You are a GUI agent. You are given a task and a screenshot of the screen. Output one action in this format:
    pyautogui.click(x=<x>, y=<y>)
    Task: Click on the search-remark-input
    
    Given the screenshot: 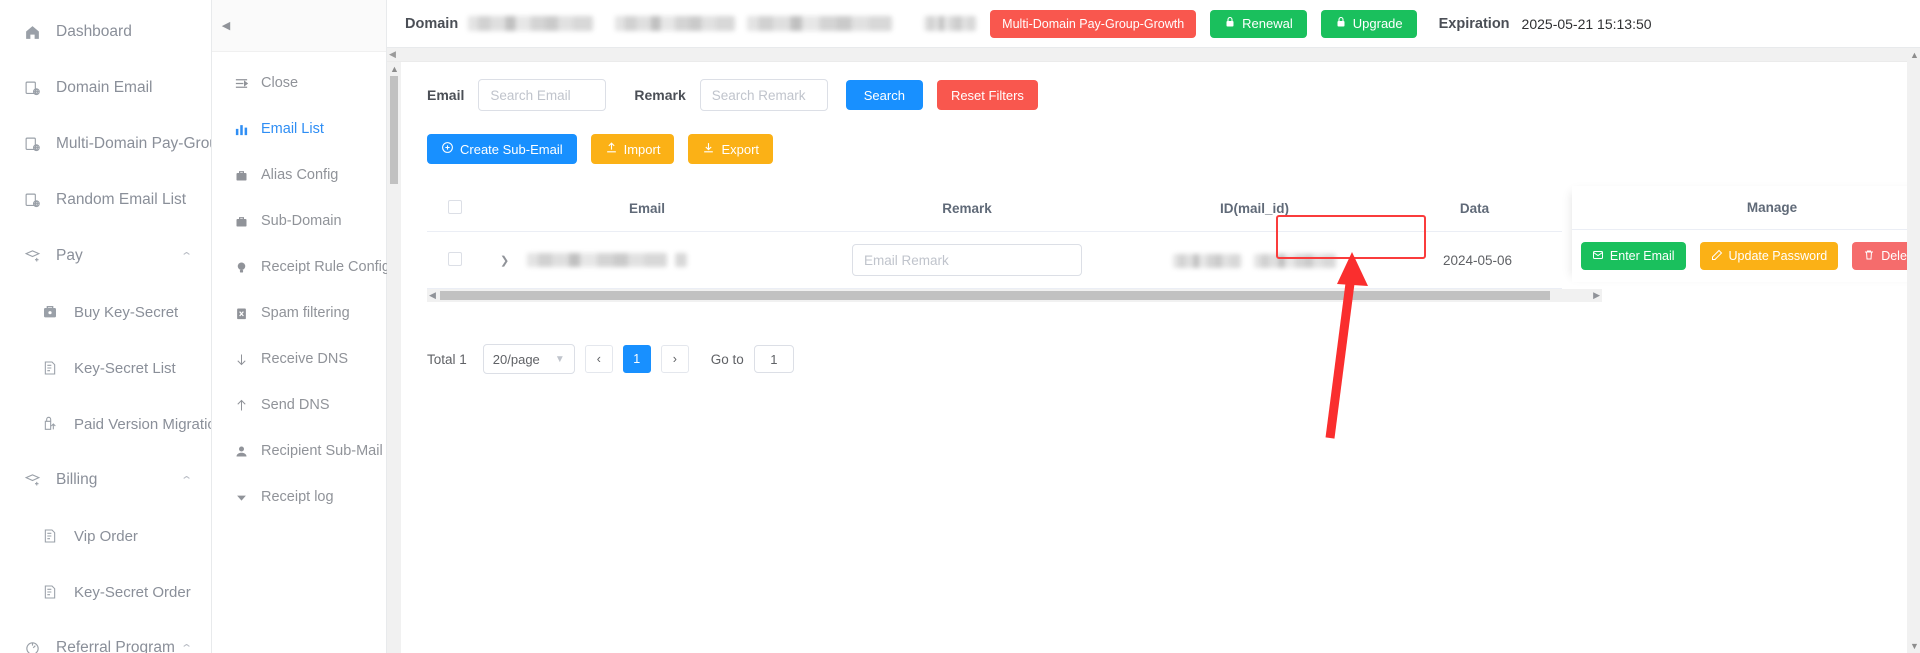 What is the action you would take?
    pyautogui.click(x=763, y=95)
    